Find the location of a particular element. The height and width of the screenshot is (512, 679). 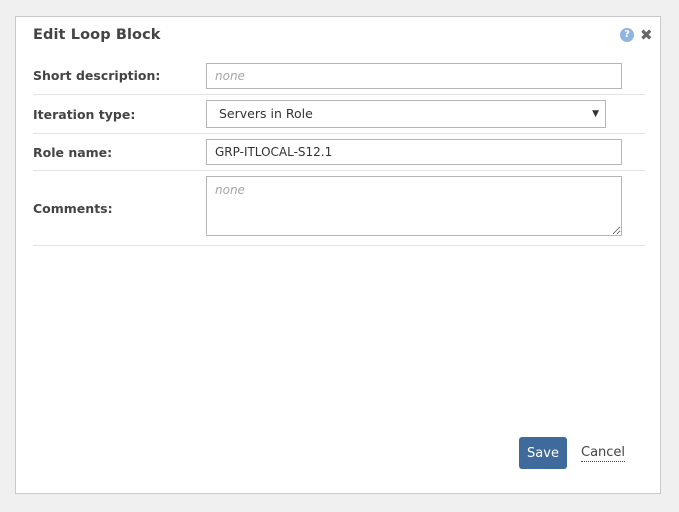

comments-row: Comments: is located at coordinates (339, 208).